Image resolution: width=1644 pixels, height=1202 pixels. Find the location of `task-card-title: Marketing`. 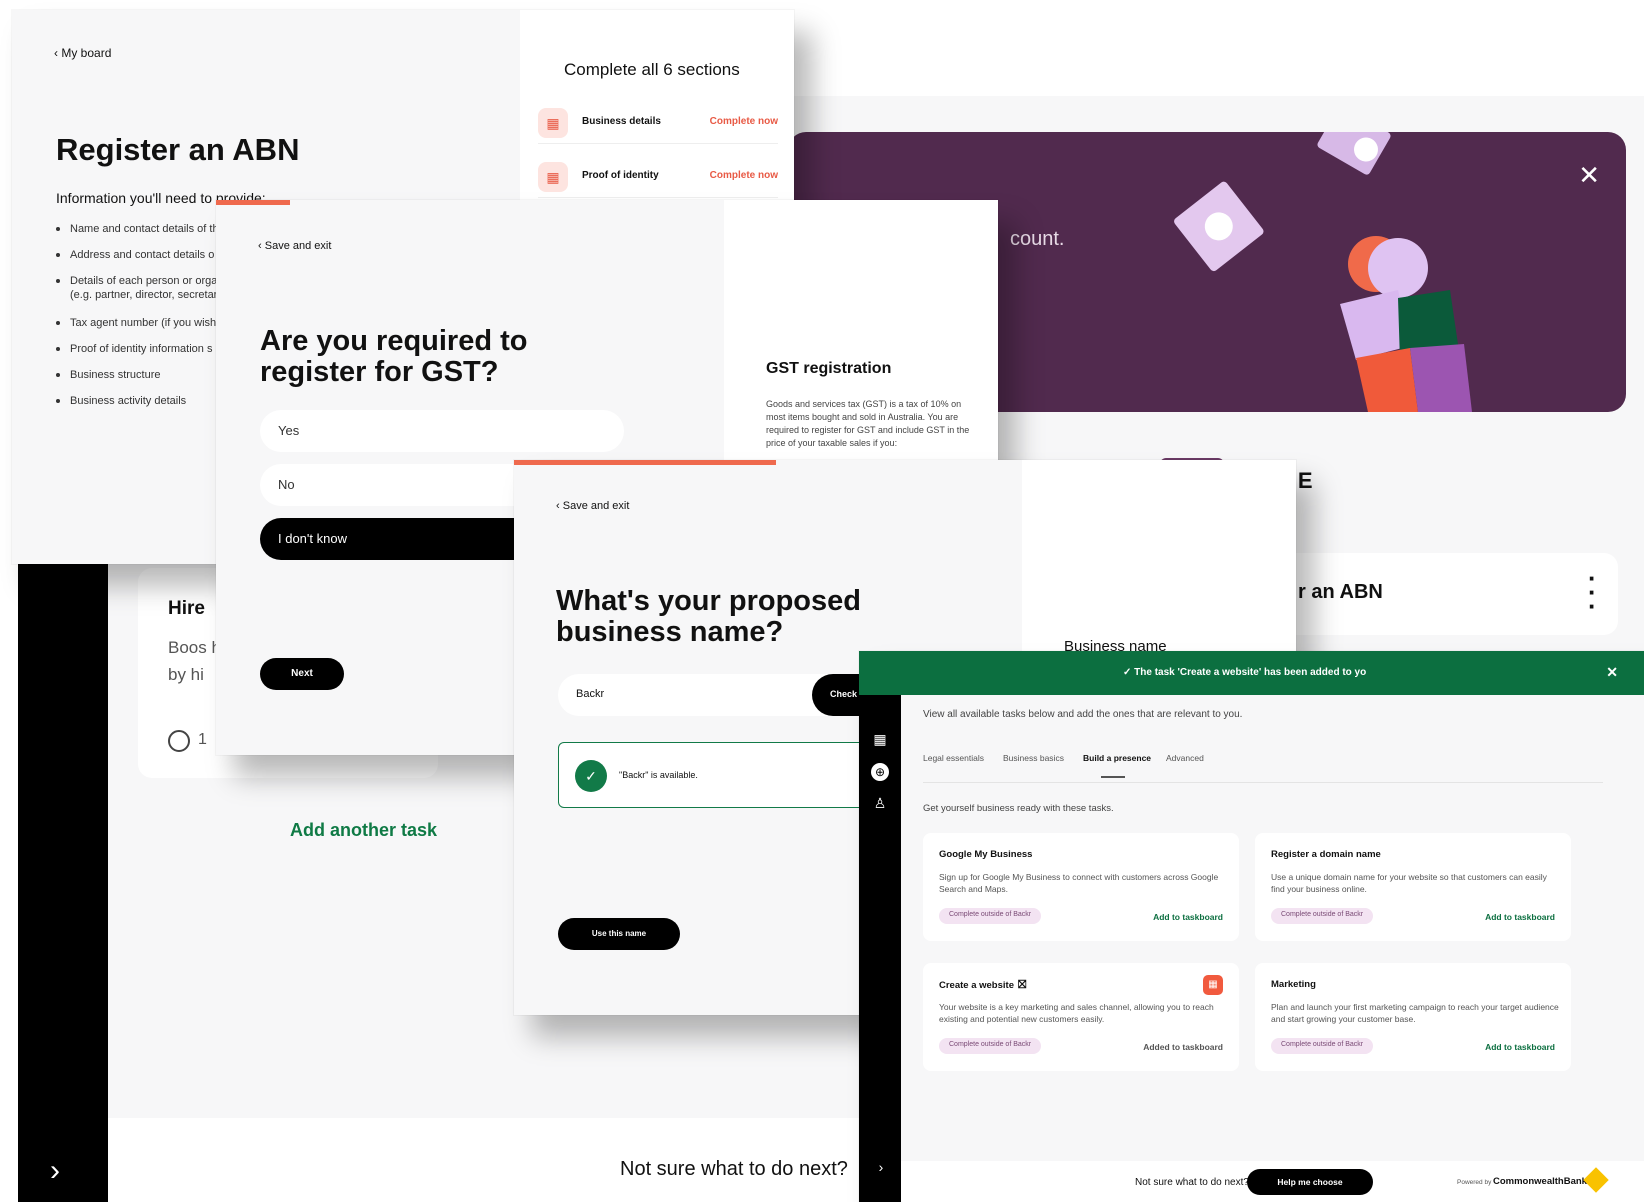

task-card-title: Marketing is located at coordinates (1293, 984).